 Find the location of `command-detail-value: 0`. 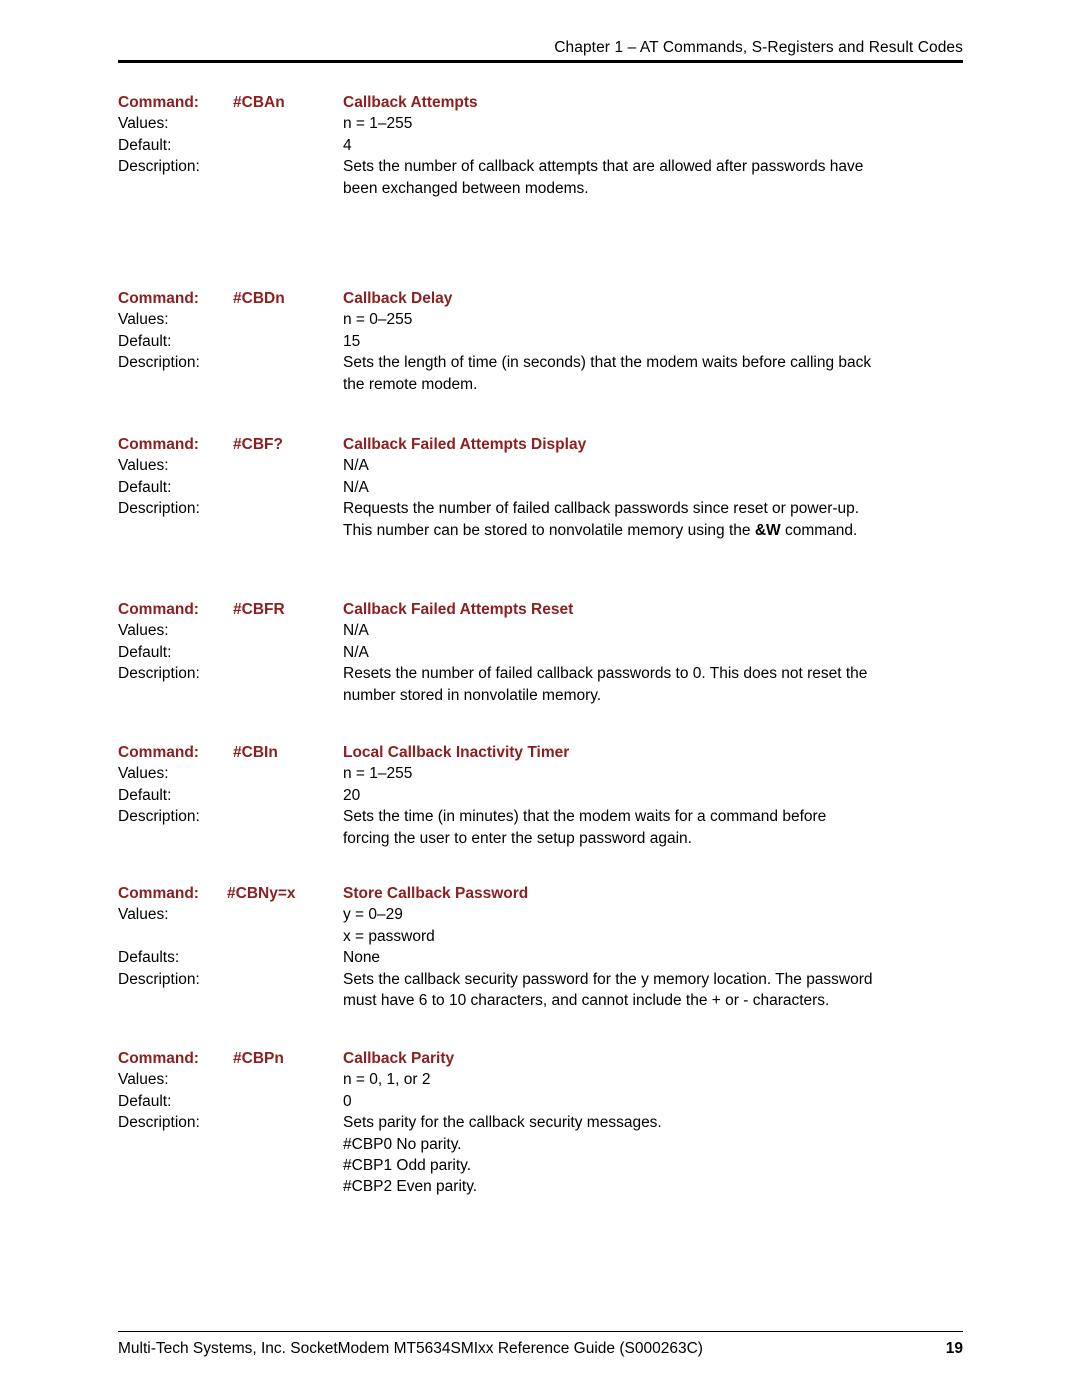

command-detail-value: 0 is located at coordinates (653, 1101).